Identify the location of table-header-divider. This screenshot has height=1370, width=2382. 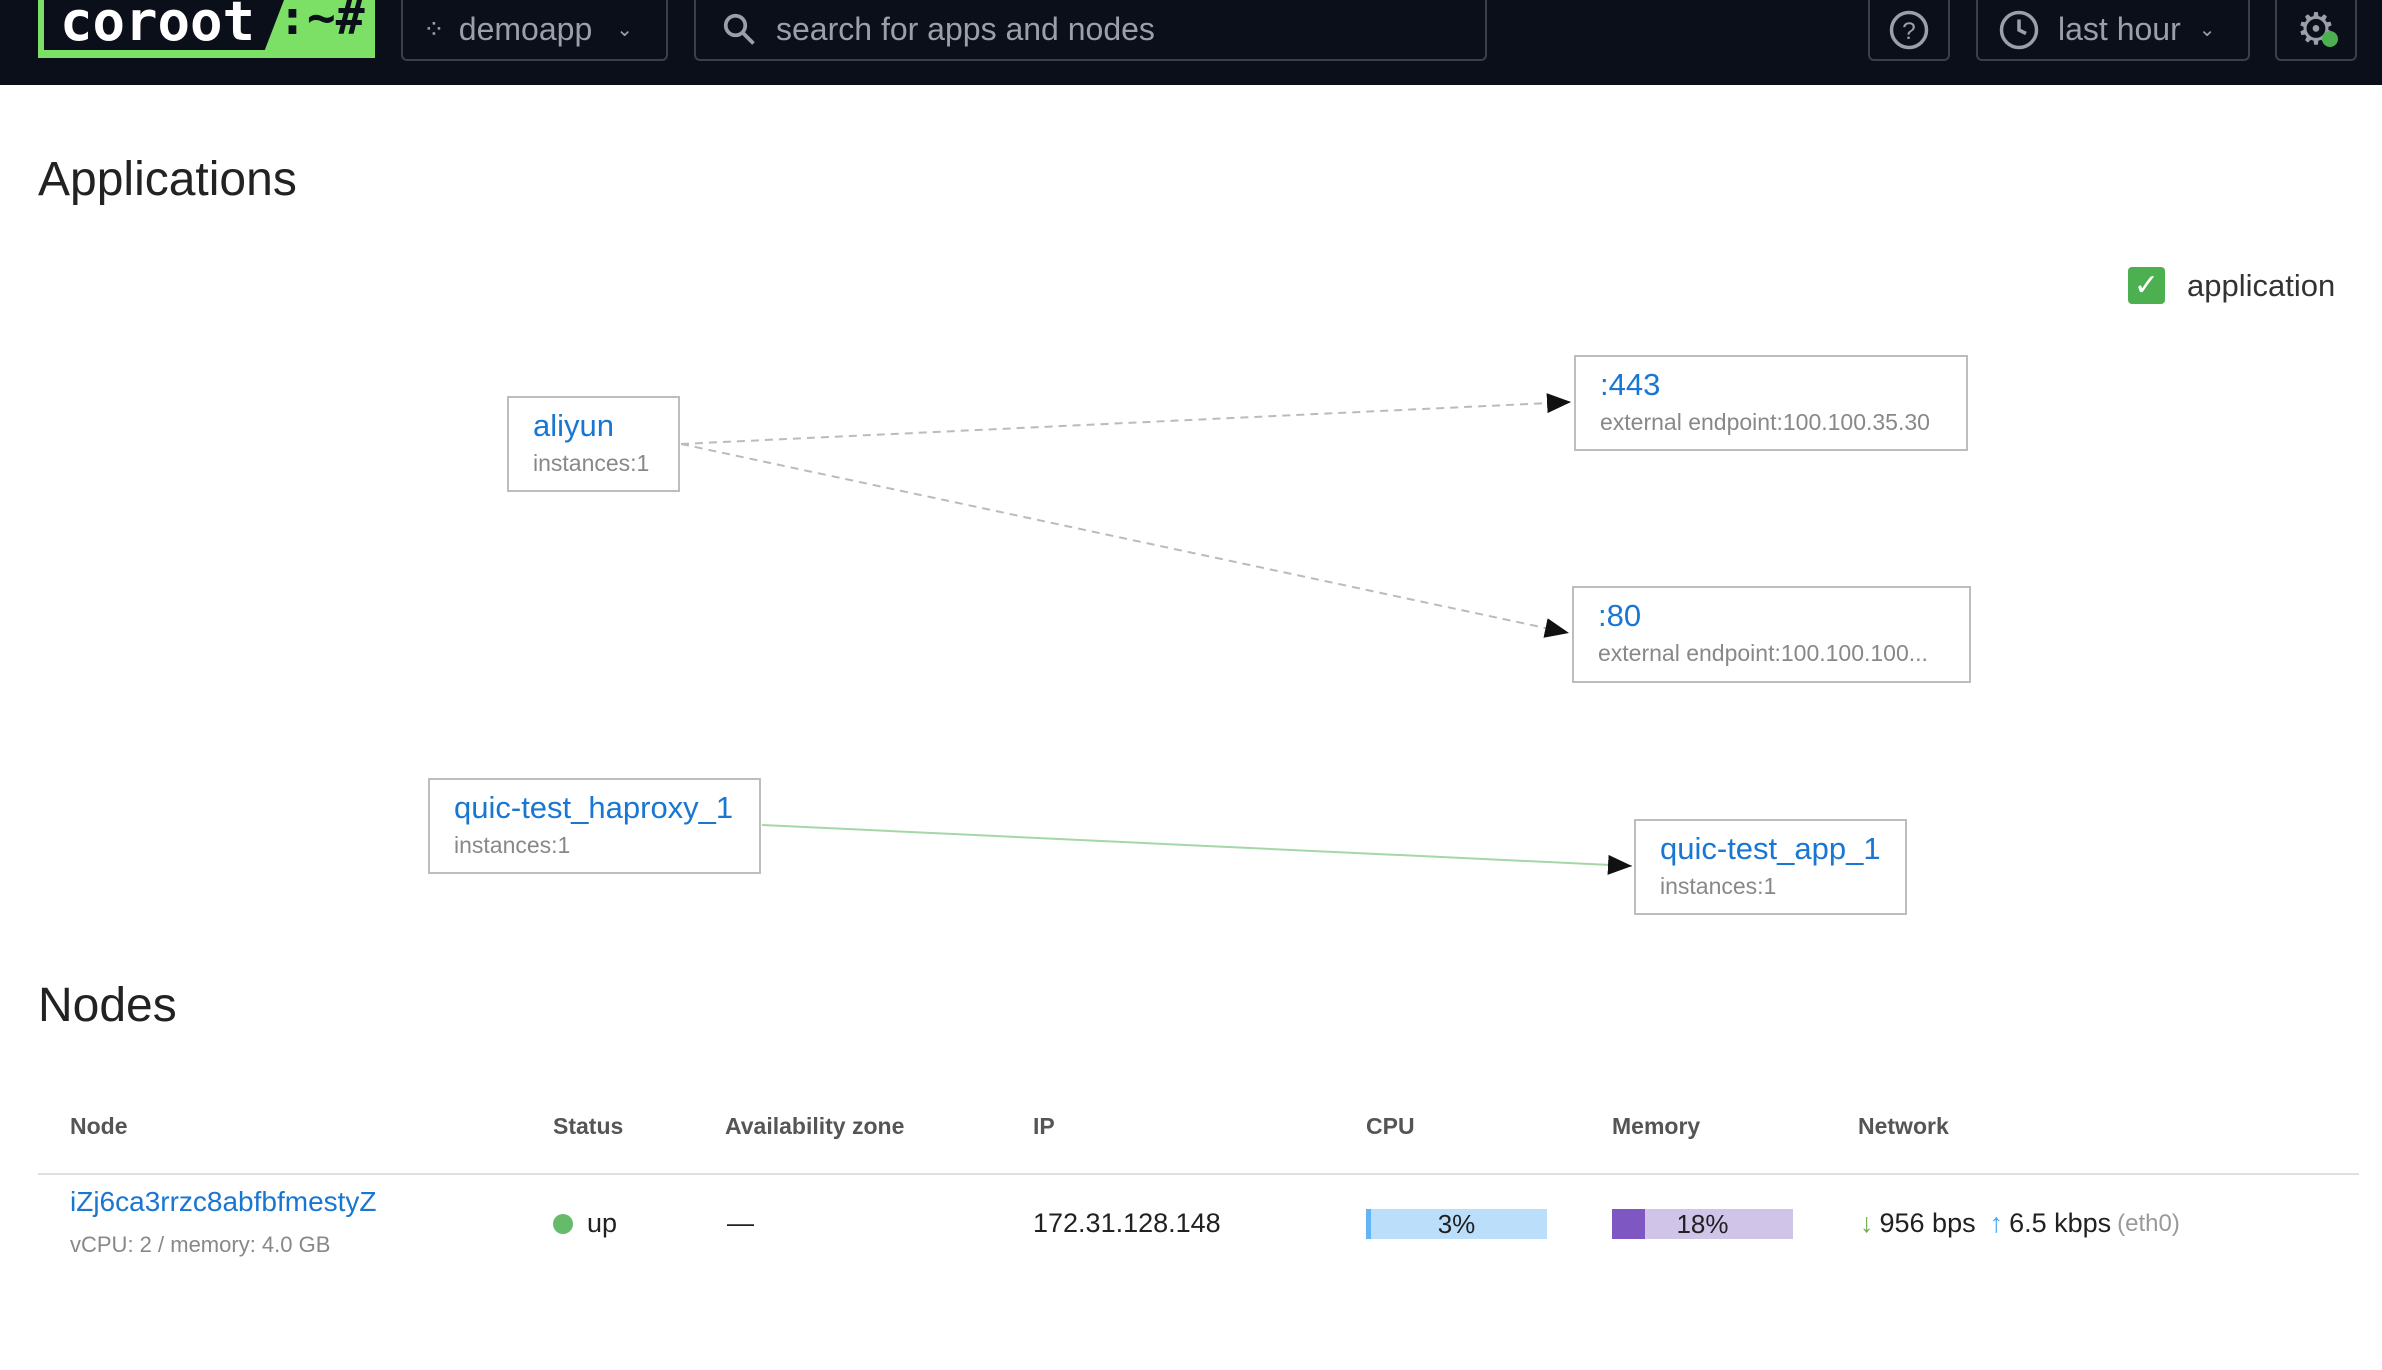
(1198, 1174).